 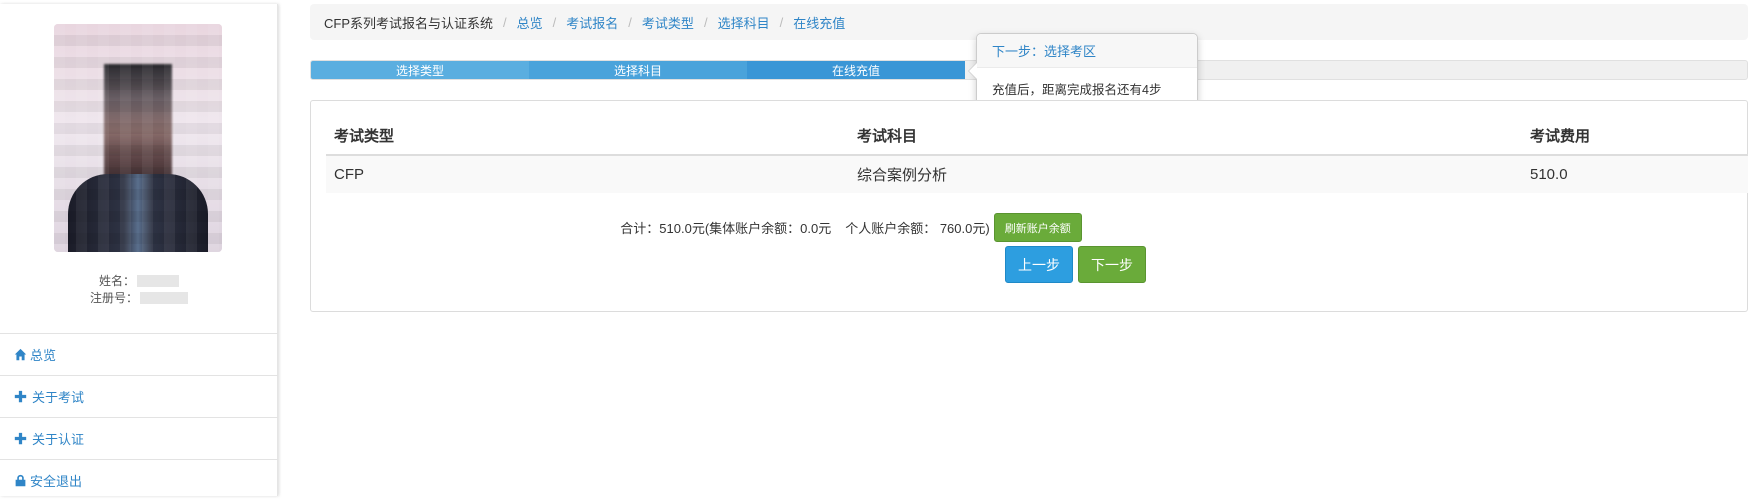 What do you see at coordinates (113, 298) in the screenshot?
I see `reg-label: 注册号：` at bounding box center [113, 298].